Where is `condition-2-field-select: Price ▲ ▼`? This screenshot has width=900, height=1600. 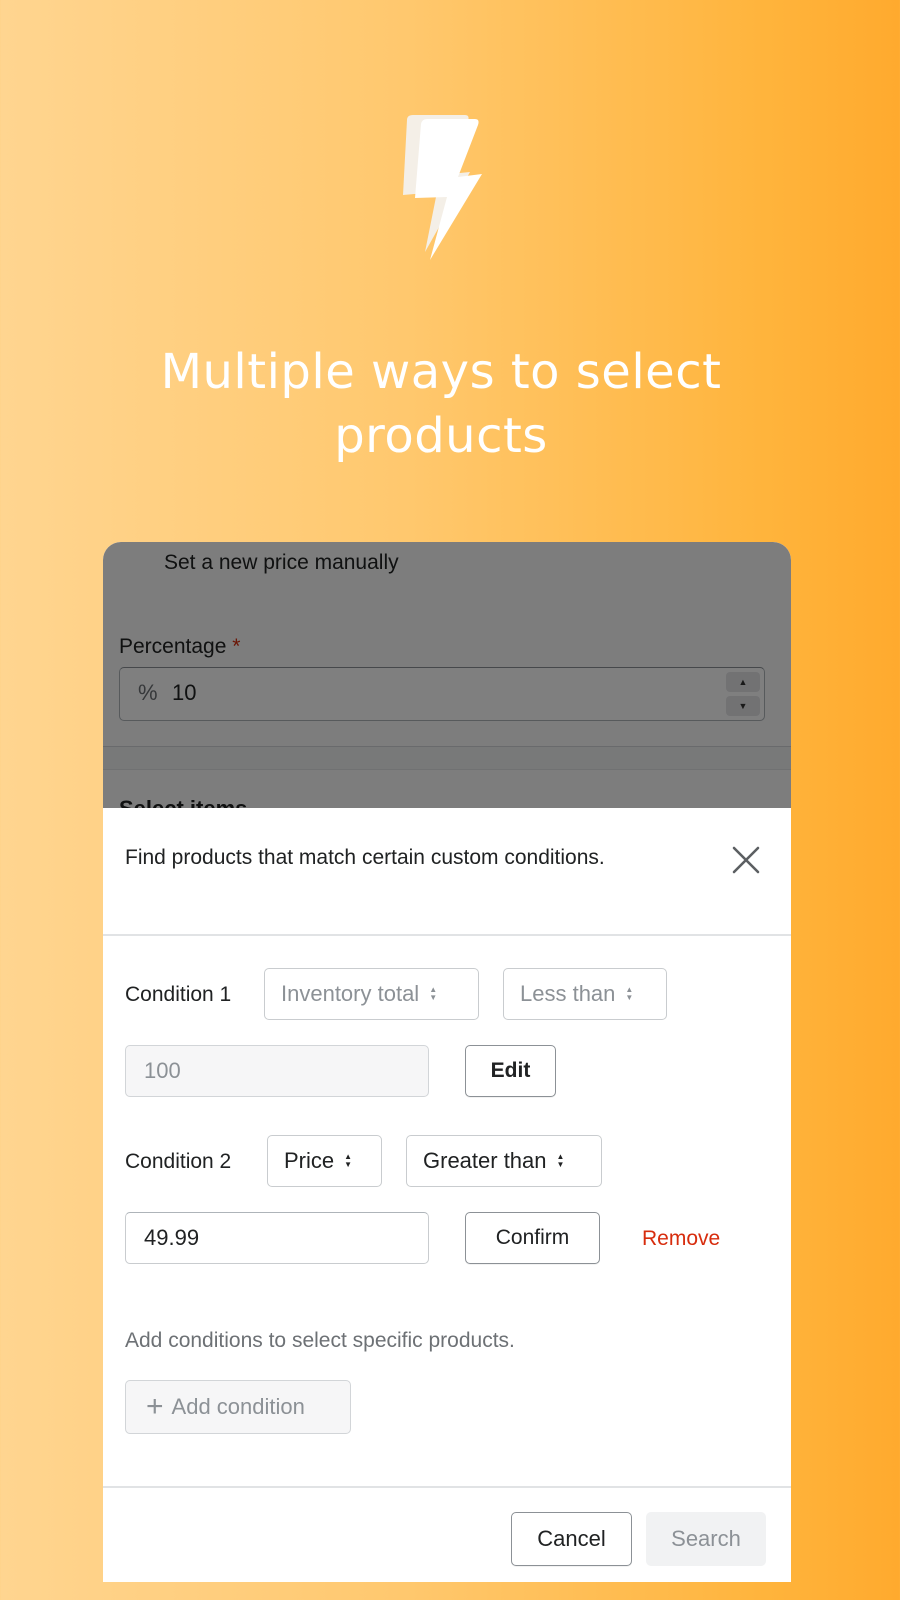
condition-2-field-select: Price ▲ ▼ is located at coordinates (324, 1161).